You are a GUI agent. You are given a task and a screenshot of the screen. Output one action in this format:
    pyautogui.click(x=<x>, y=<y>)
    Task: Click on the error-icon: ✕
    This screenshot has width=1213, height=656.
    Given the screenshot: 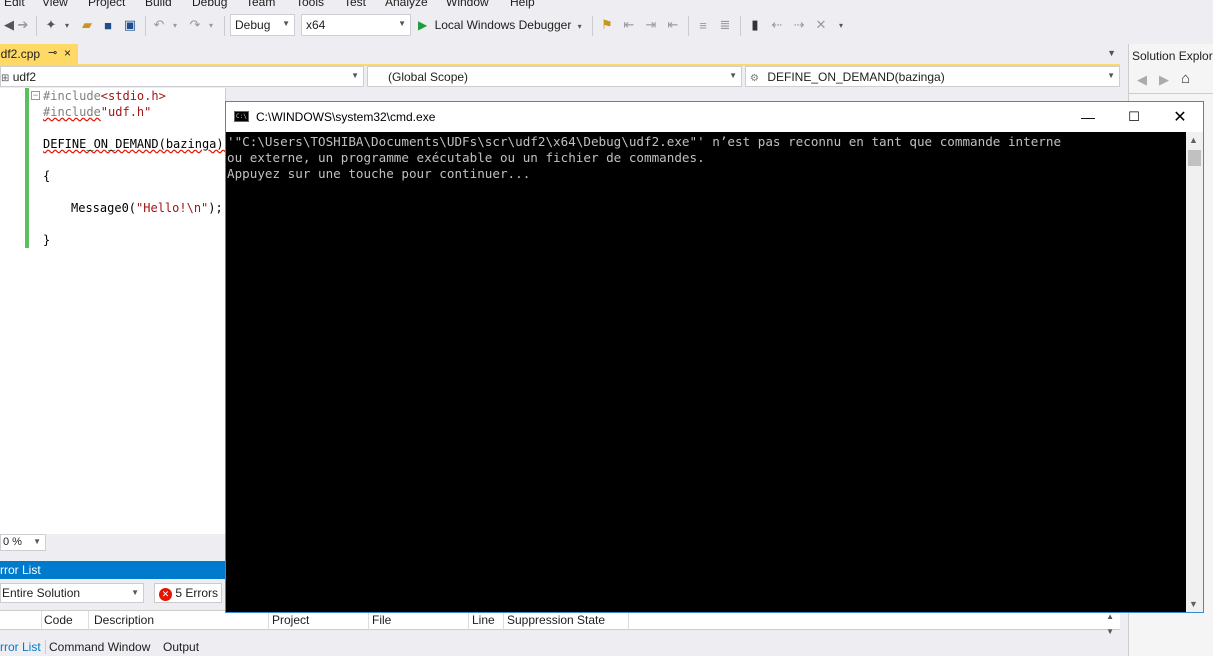 What is the action you would take?
    pyautogui.click(x=165, y=594)
    